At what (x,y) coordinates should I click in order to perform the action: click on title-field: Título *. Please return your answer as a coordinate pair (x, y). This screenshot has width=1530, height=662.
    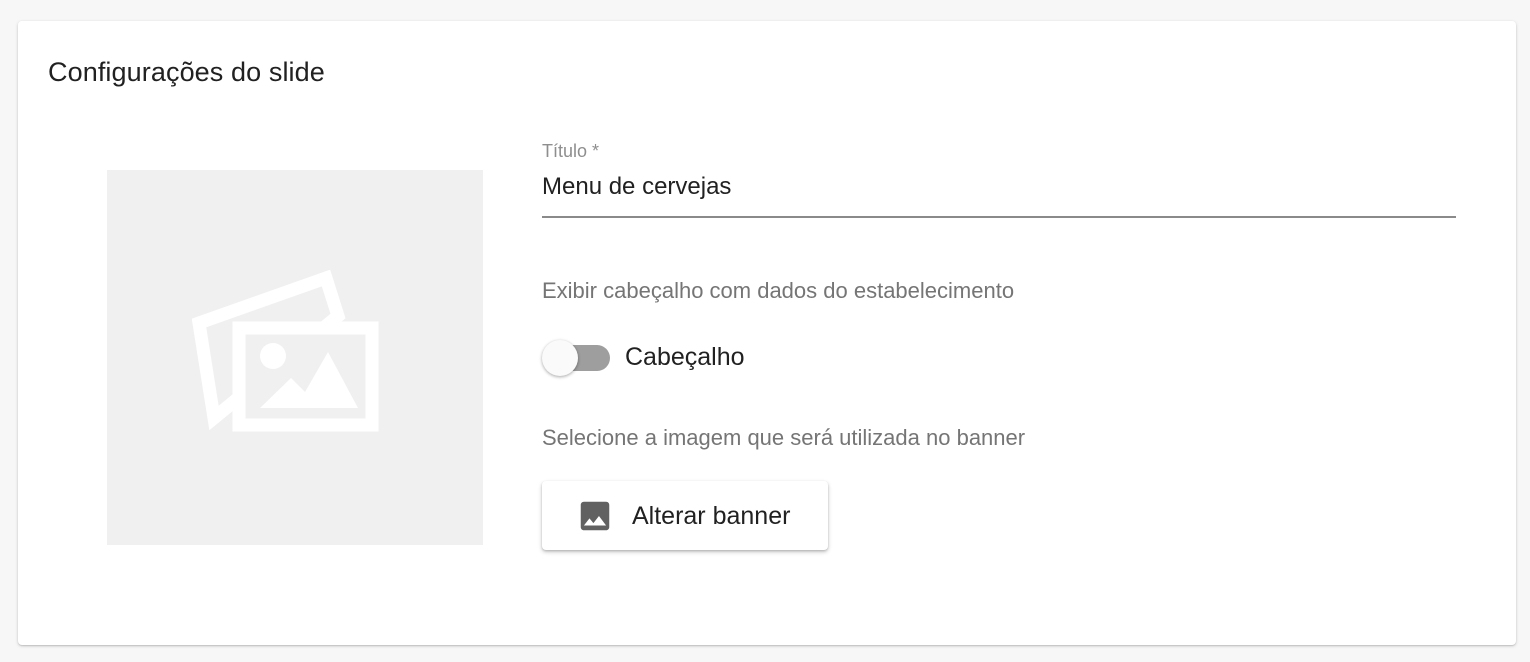
    Looking at the image, I should click on (999, 178).